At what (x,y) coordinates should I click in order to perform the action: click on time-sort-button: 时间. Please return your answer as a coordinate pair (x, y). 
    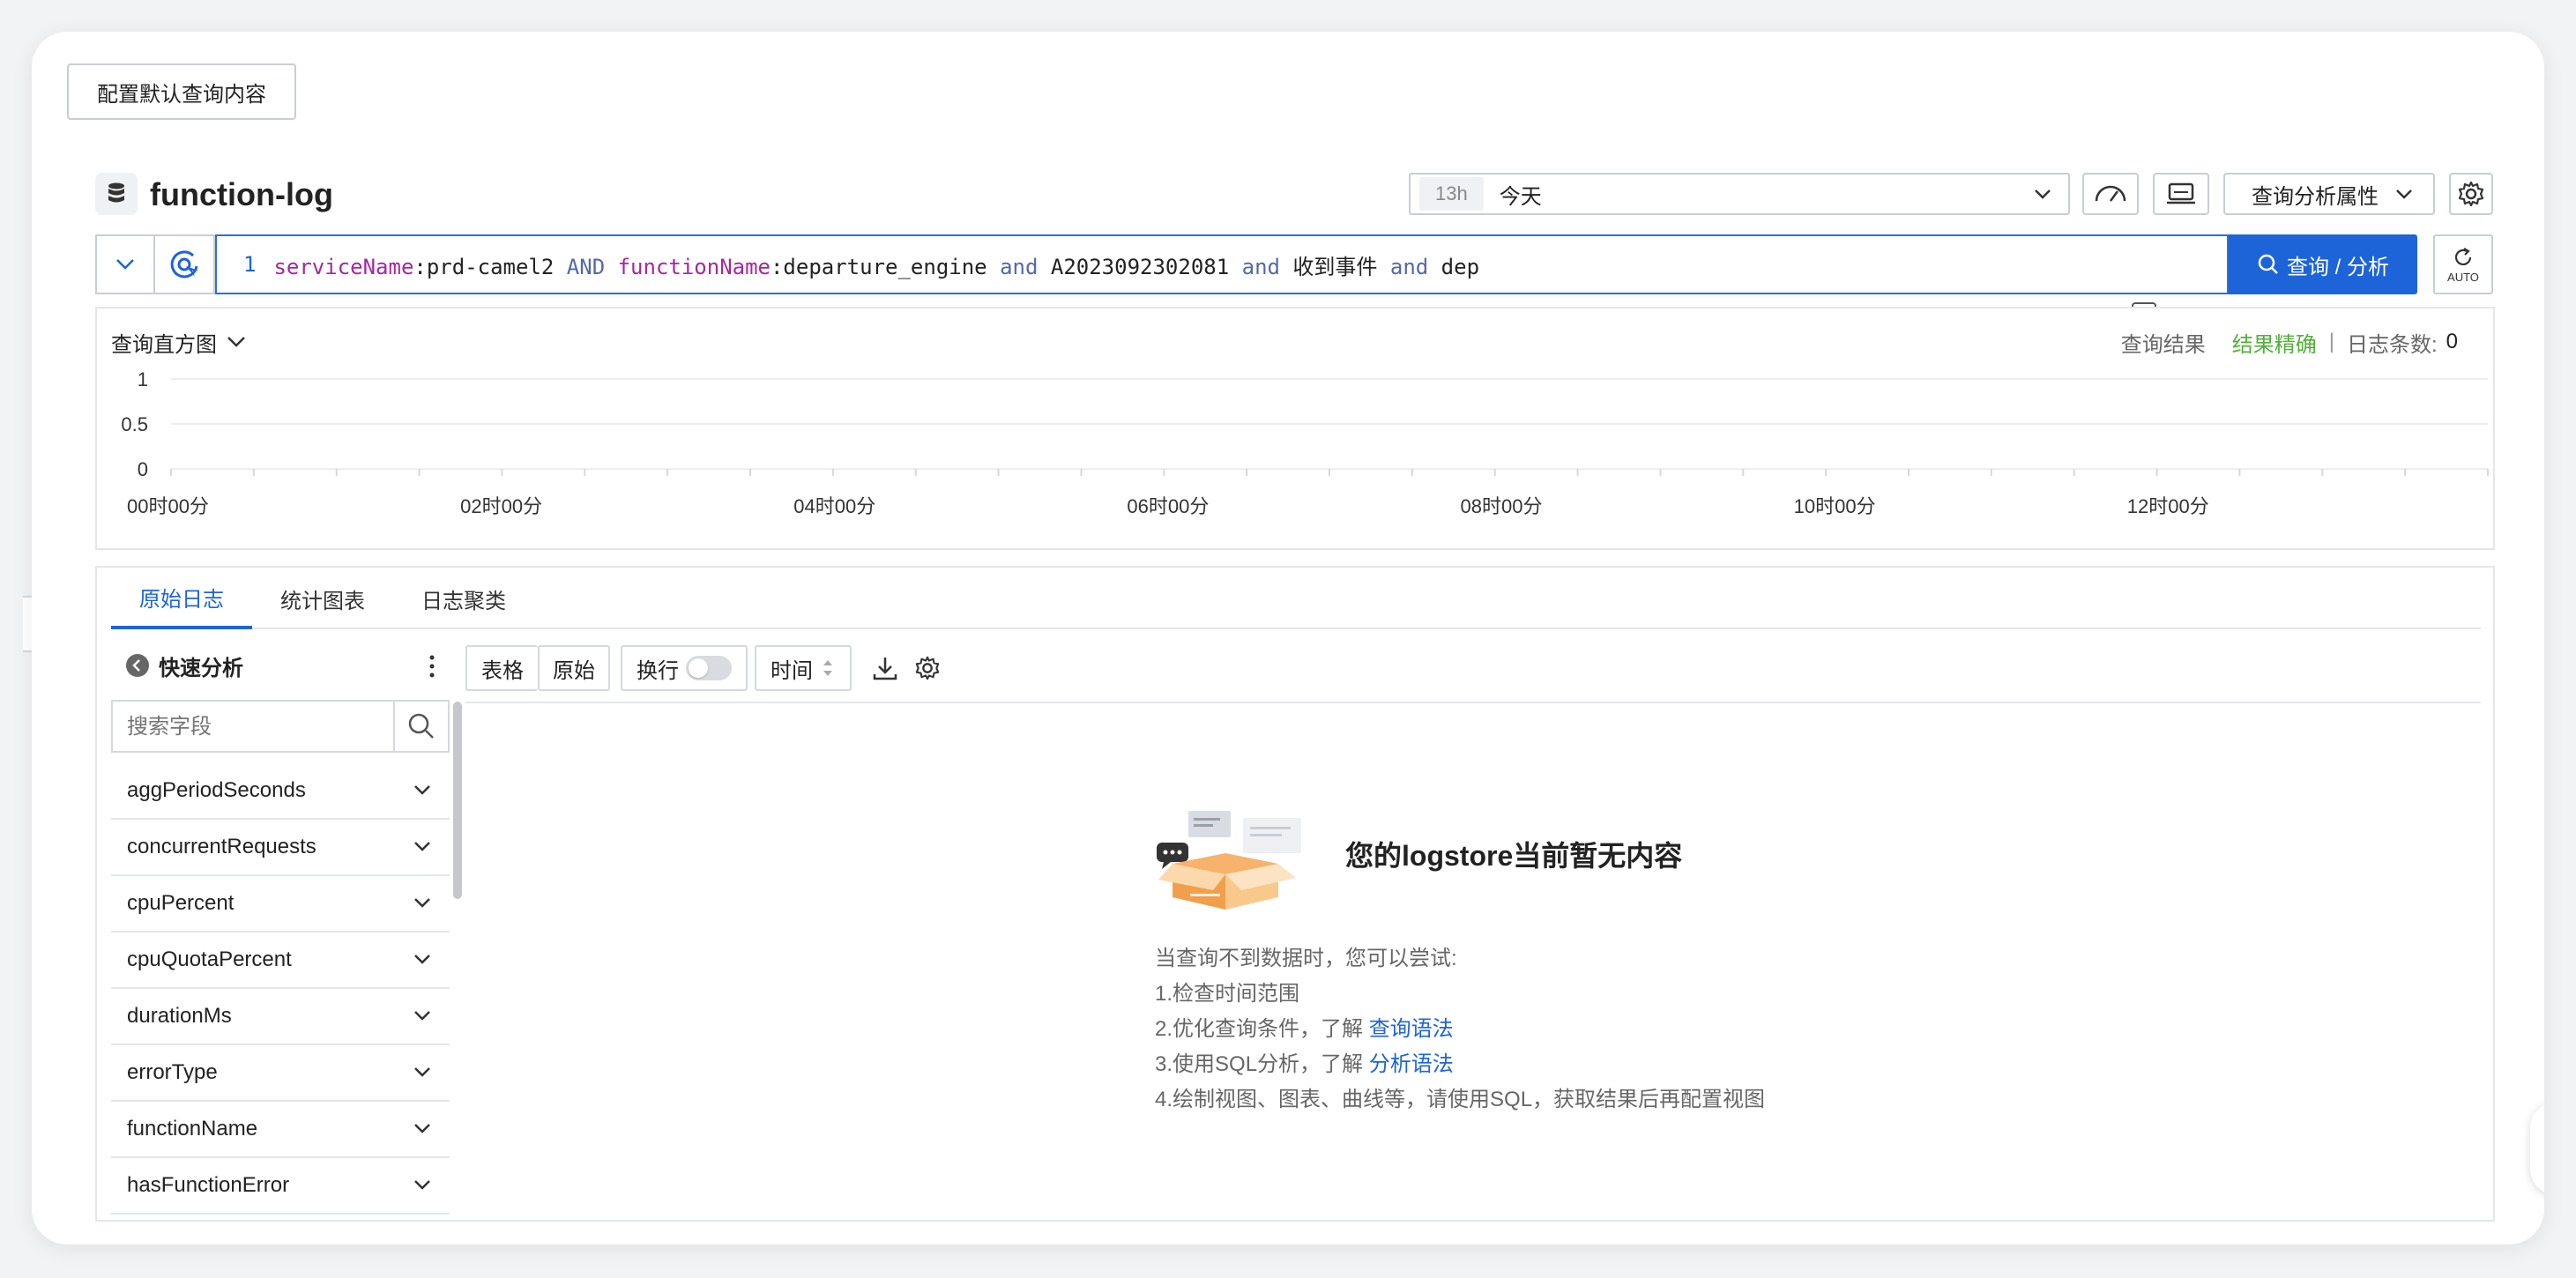
    Looking at the image, I should click on (803, 668).